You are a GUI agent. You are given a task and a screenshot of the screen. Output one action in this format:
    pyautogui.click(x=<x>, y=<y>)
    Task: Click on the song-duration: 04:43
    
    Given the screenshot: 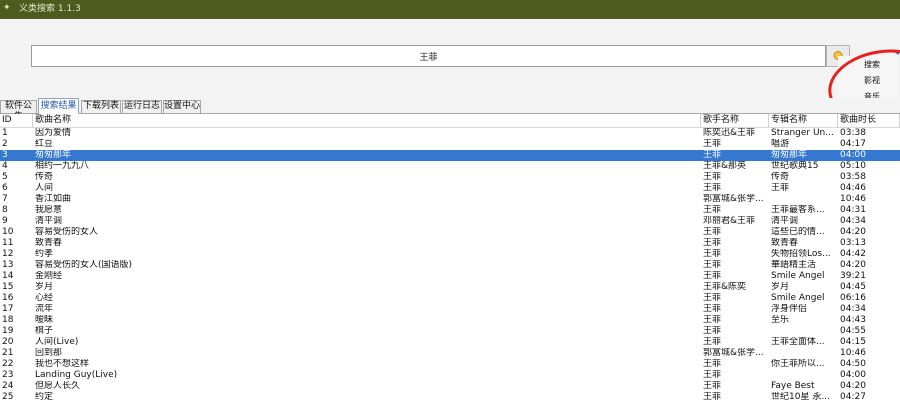 What is the action you would take?
    pyautogui.click(x=853, y=320)
    